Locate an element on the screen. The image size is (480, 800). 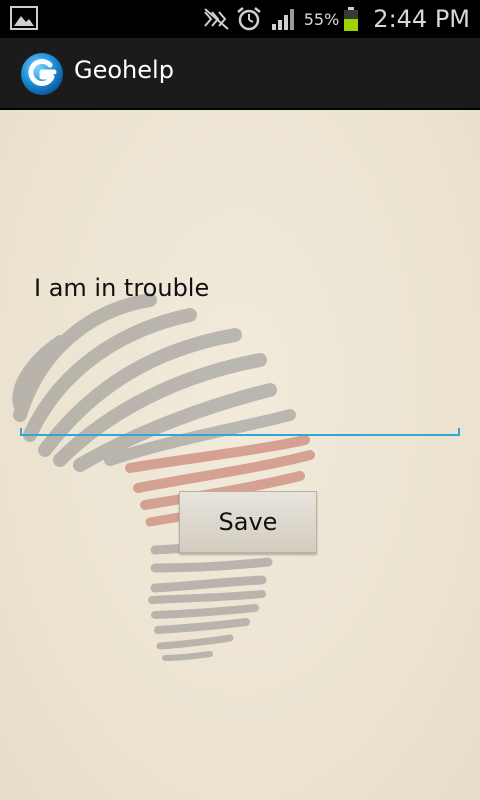
battery-percent: 55% is located at coordinates (321, 19).